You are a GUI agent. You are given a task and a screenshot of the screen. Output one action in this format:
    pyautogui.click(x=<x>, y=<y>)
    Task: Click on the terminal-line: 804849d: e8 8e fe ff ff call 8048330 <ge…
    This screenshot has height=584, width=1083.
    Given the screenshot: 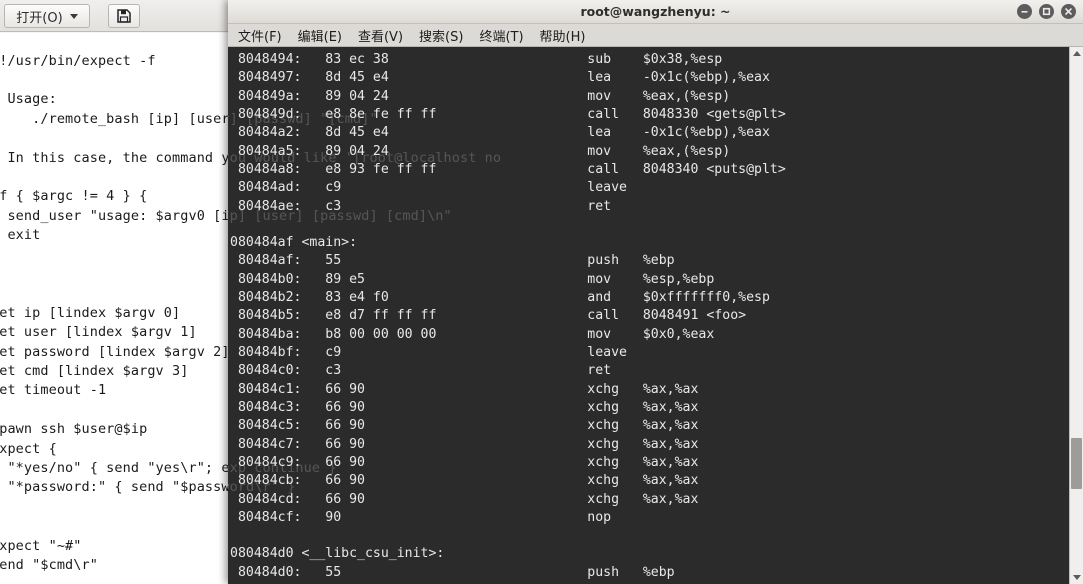 What is the action you would take?
    pyautogui.click(x=508, y=114)
    